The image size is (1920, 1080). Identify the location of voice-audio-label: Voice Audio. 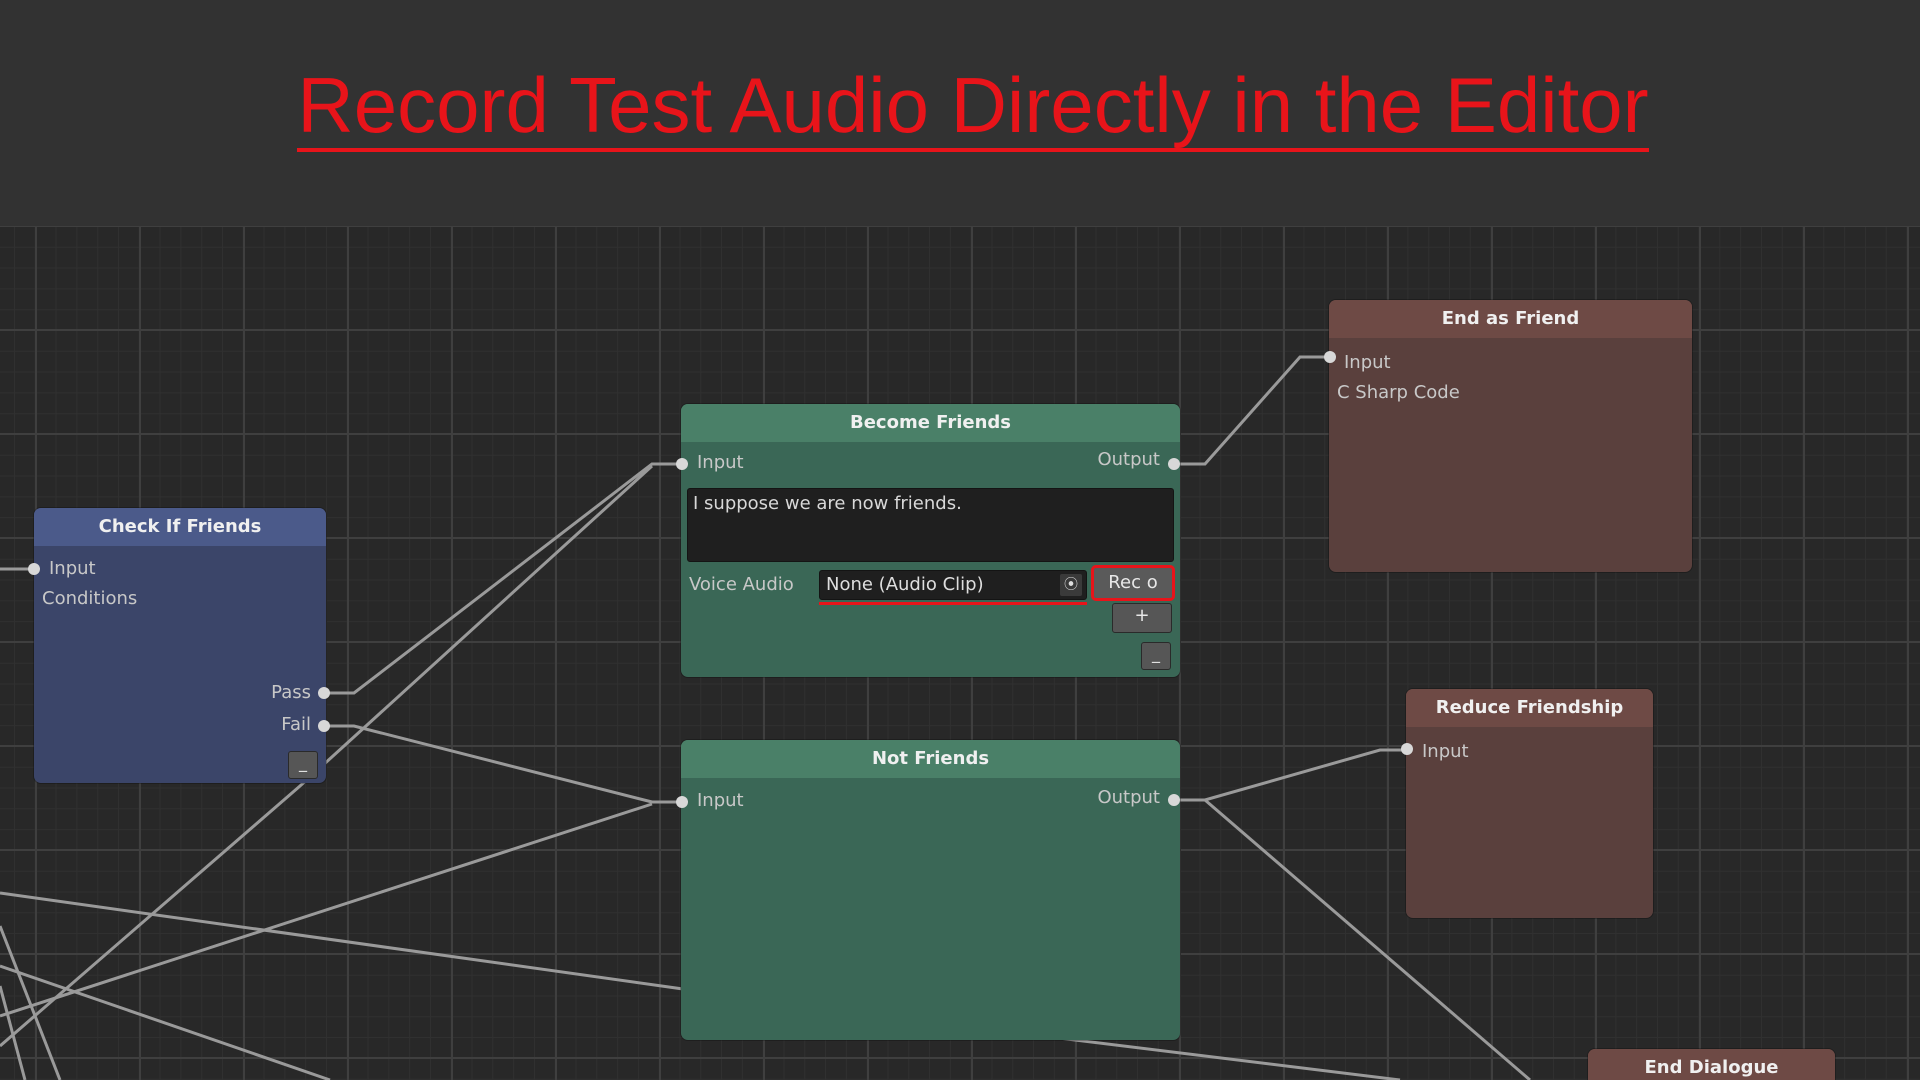
(741, 584).